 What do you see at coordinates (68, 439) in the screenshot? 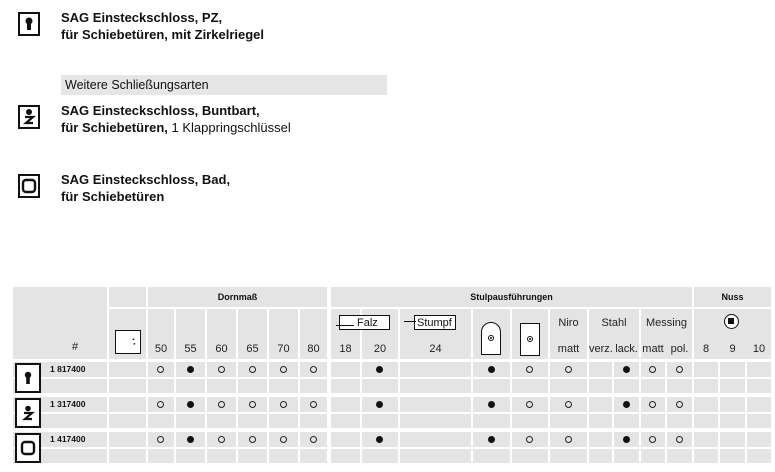
I see `article-number: 1 417400` at bounding box center [68, 439].